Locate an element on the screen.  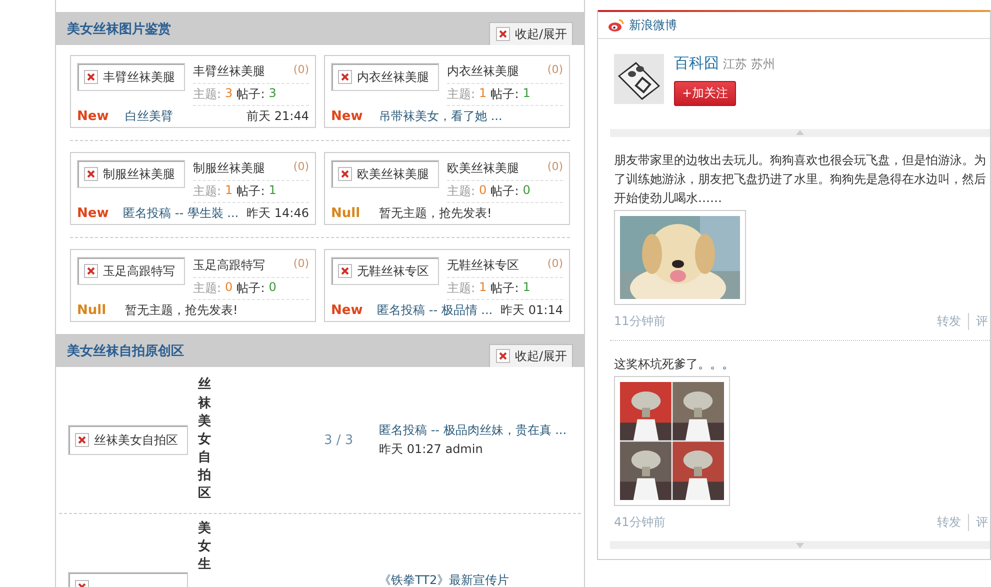
image-alt-text: 无鞋丝袜专区 is located at coordinates (393, 271).